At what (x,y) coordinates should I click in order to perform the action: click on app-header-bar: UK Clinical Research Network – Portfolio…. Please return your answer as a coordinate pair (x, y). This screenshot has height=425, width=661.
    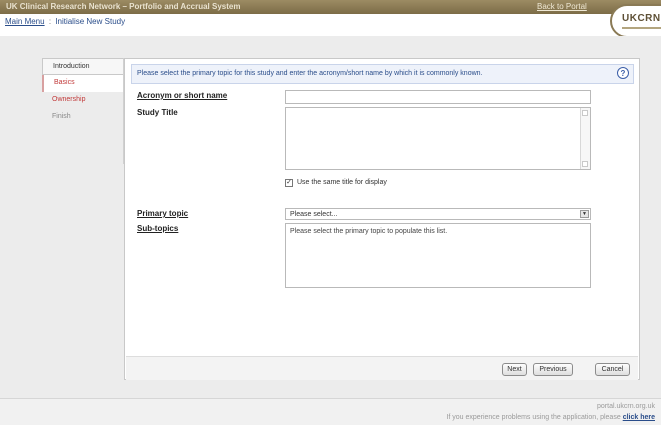
    Looking at the image, I should click on (330, 7).